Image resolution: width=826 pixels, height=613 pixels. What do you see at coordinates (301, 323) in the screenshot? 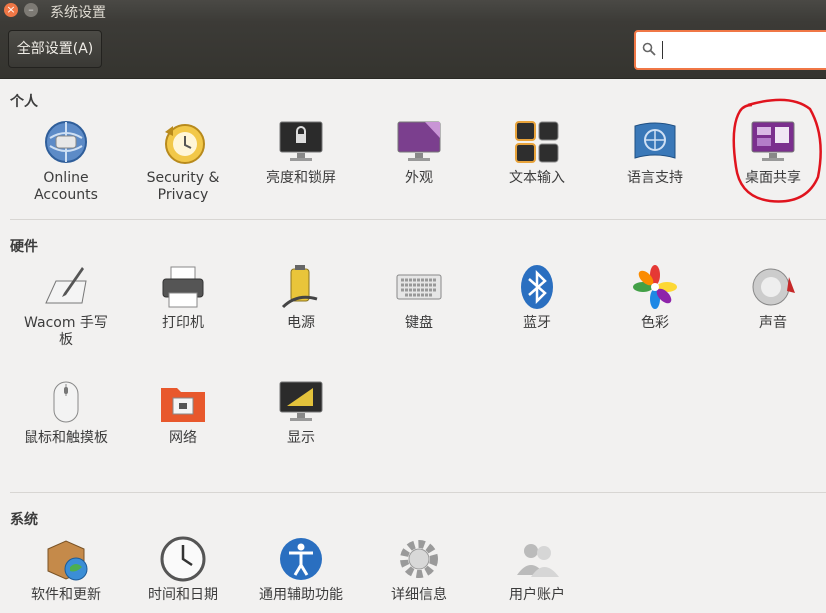
I see `item-label: 电源` at bounding box center [301, 323].